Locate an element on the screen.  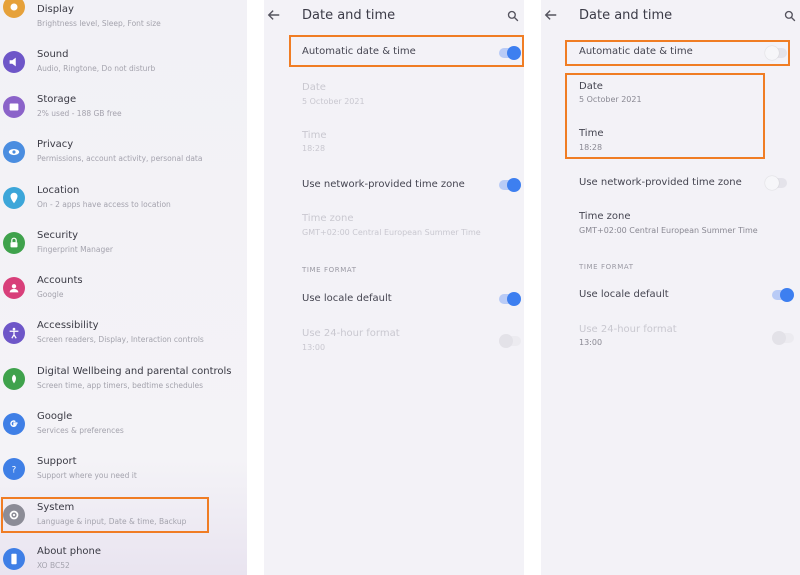
settings-item-accounts: Accounts Google is located at coordinates (123, 297).